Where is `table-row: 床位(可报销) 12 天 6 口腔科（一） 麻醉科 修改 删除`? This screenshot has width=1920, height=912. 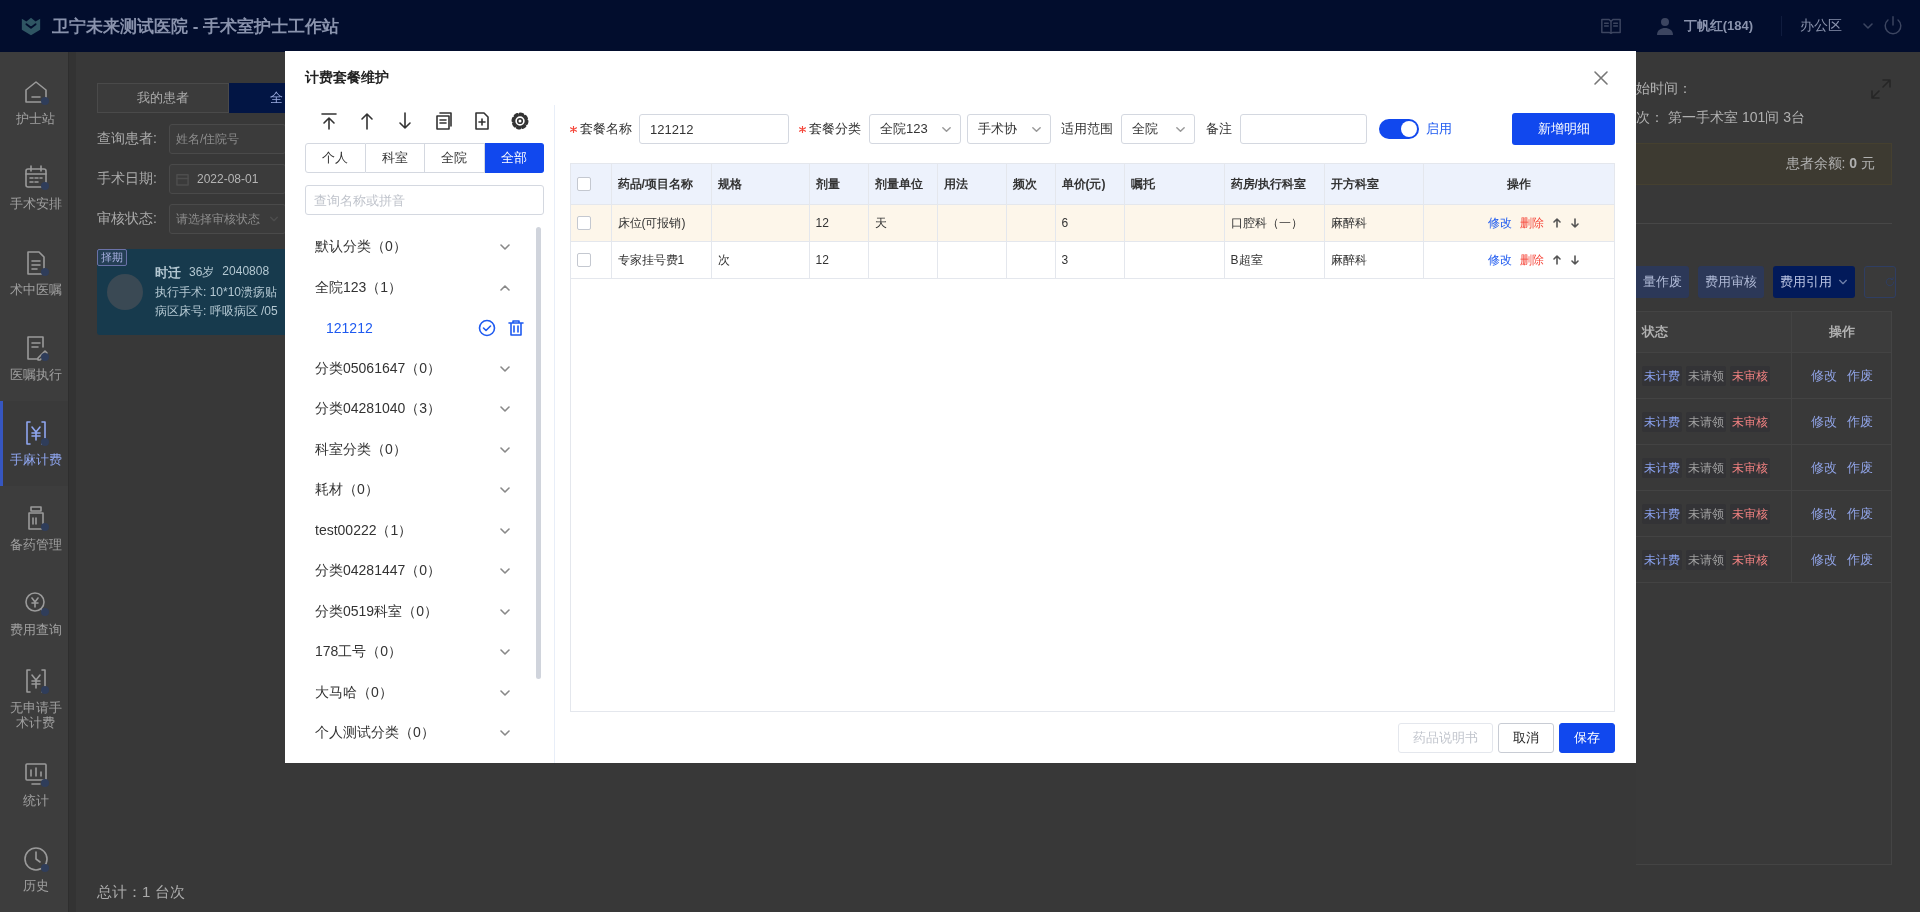
table-row: 床位(可报销) 12 天 6 口腔科（一） 麻醉科 修改 删除 is located at coordinates (1092, 223).